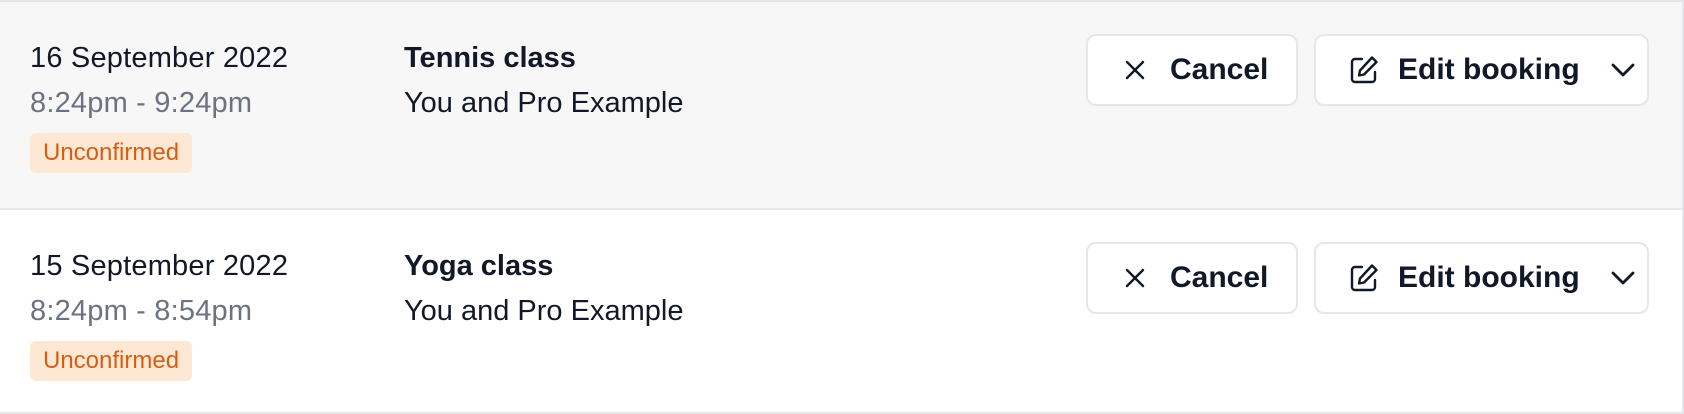 The width and height of the screenshot is (1684, 414). What do you see at coordinates (159, 266) in the screenshot?
I see `booking-date: 15 September 2022` at bounding box center [159, 266].